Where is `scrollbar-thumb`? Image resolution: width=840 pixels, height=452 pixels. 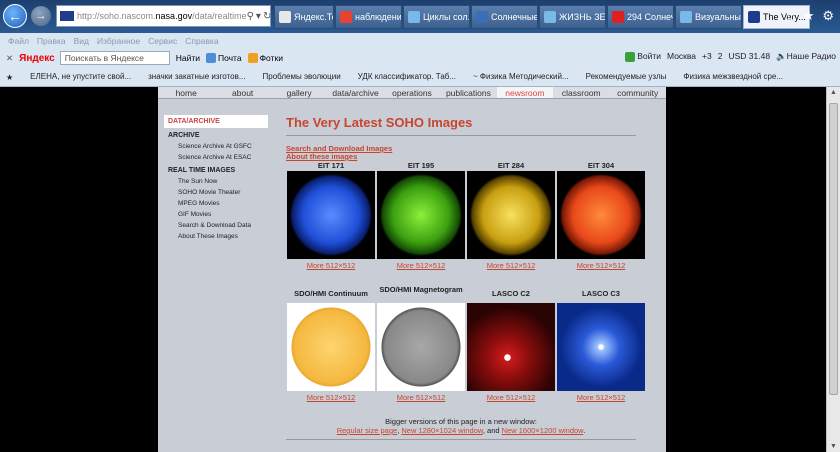
scrollbar-thumb is located at coordinates (833, 249).